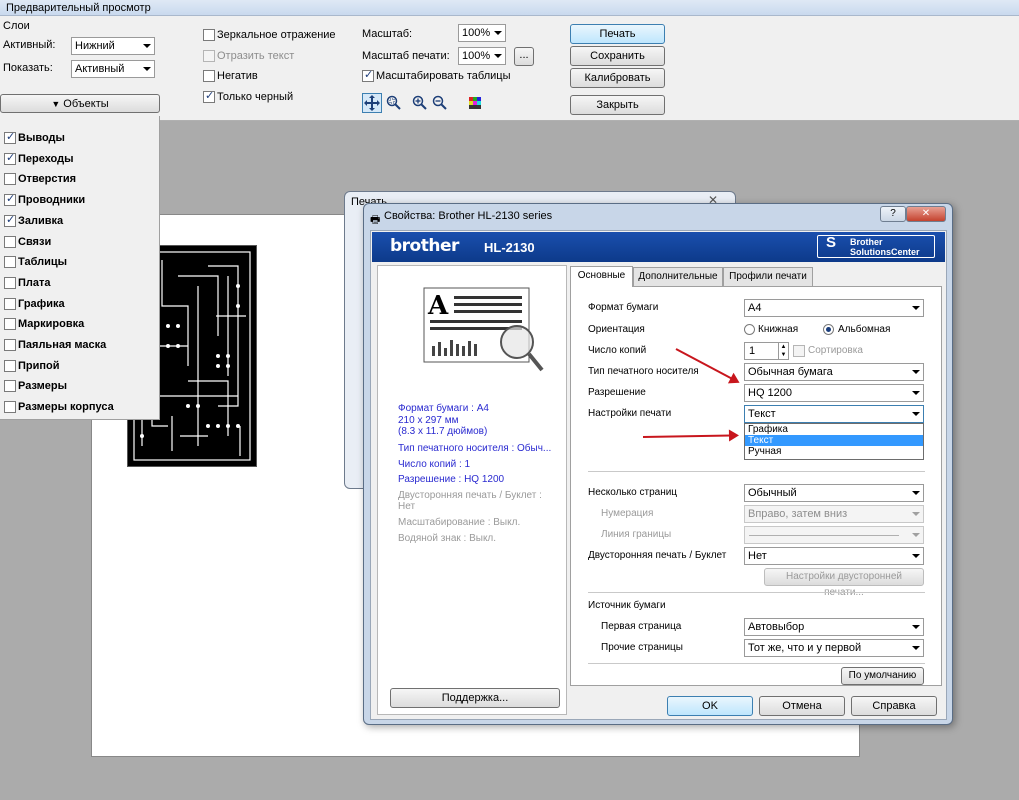 The width and height of the screenshot is (1019, 800). Describe the element at coordinates (16, 26) in the screenshot. I see `layers-heading: Слои` at that location.